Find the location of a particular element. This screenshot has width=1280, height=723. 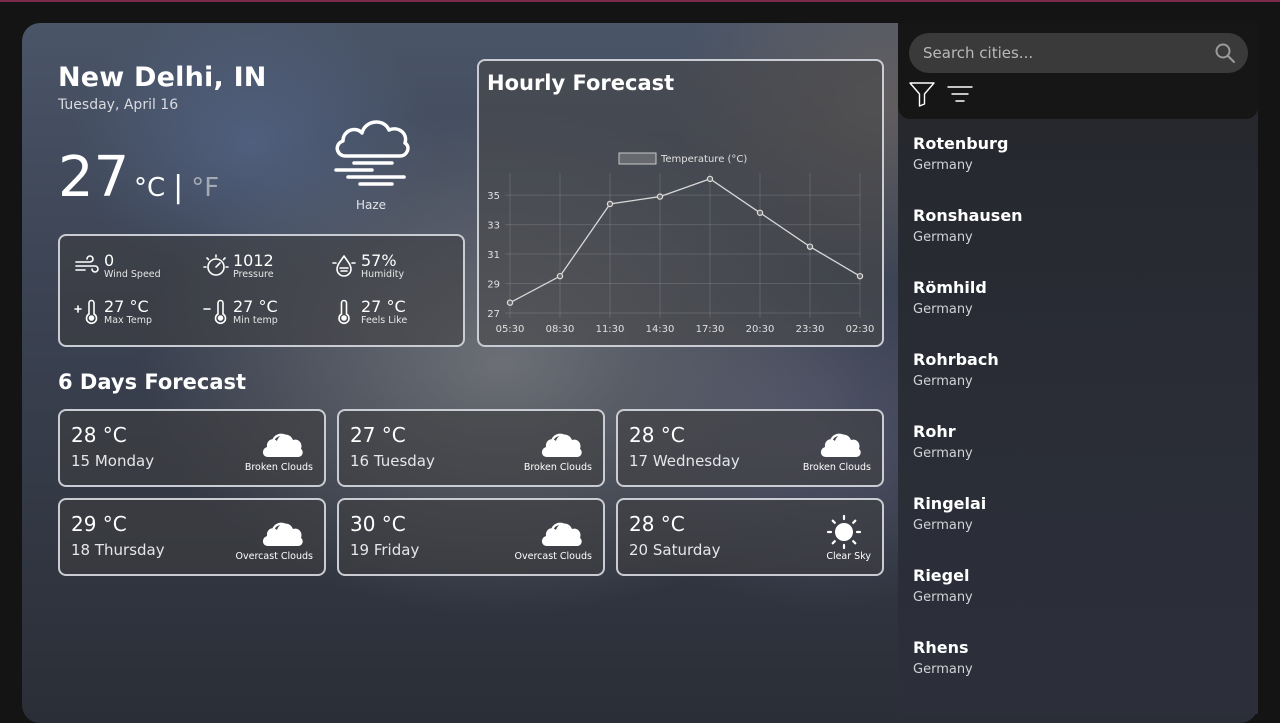

city-list-item: Riegel Germany is located at coordinates (1078, 596).